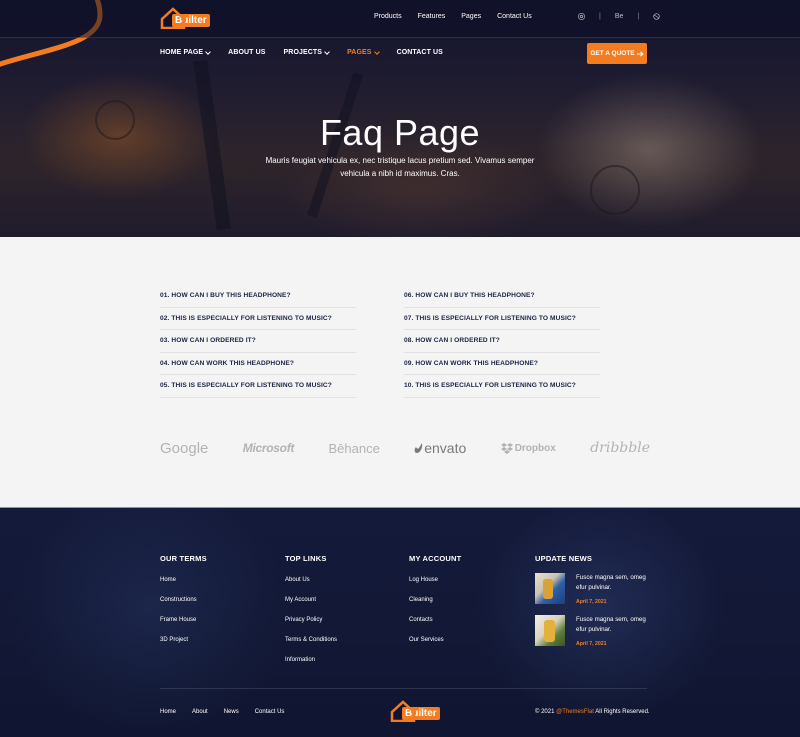  What do you see at coordinates (575, 712) in the screenshot?
I see `copyright-brand-link: @ThemesFlat` at bounding box center [575, 712].